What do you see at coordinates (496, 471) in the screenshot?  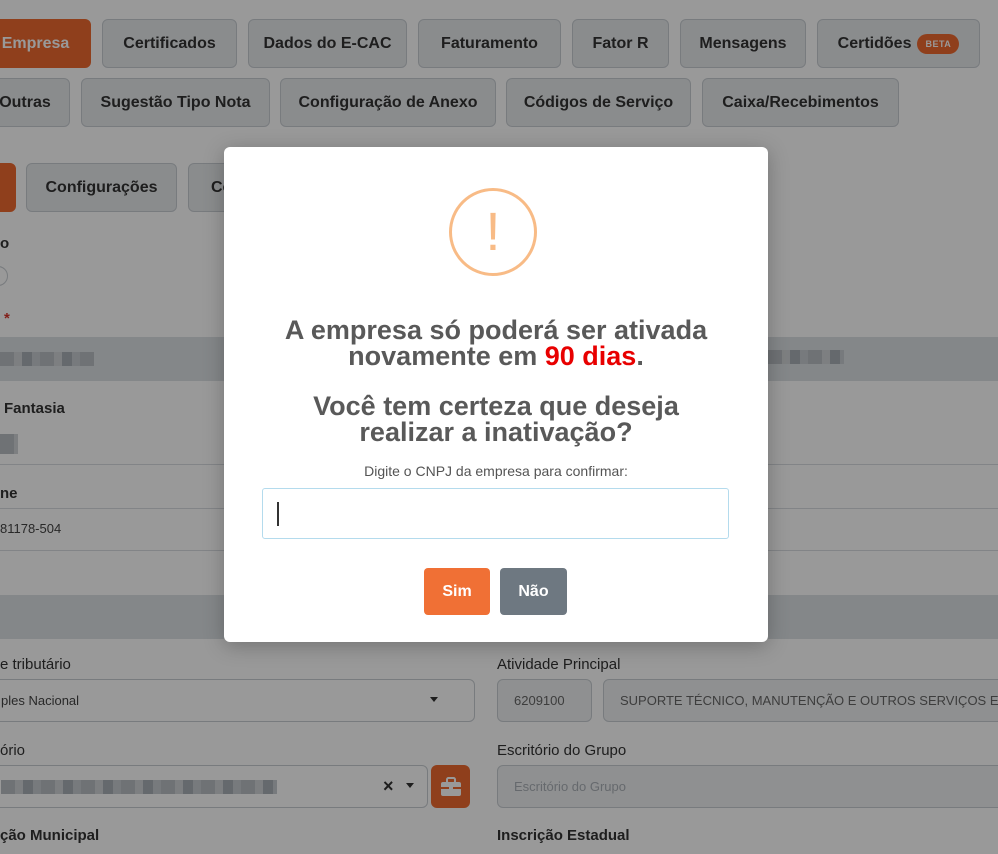 I see `cnpj-input-label: Digite o CNPJ da empresa para confirmar:` at bounding box center [496, 471].